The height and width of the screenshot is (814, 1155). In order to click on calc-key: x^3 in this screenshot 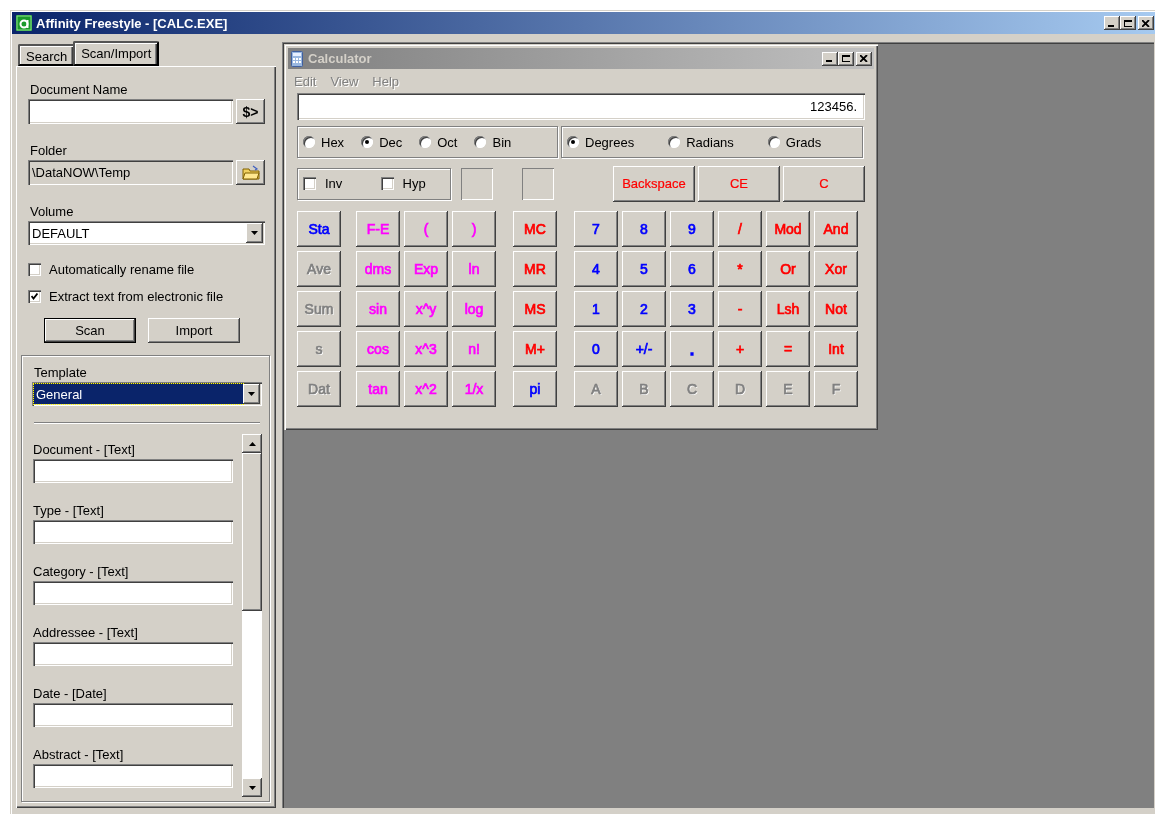, I will do `click(426, 349)`.